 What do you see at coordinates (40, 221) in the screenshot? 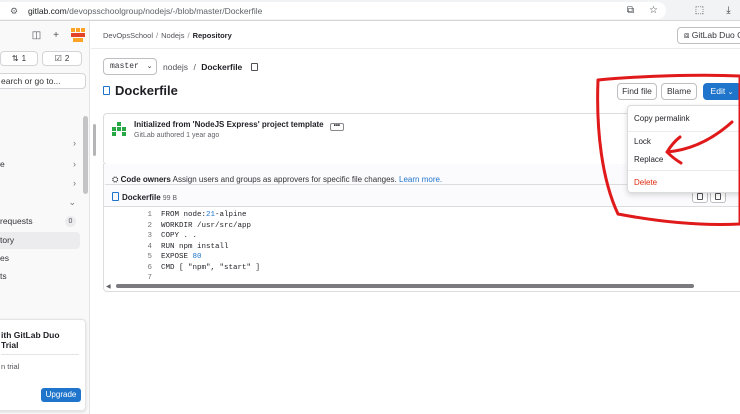
I see `sidebar-item-merge-requests: requests 0` at bounding box center [40, 221].